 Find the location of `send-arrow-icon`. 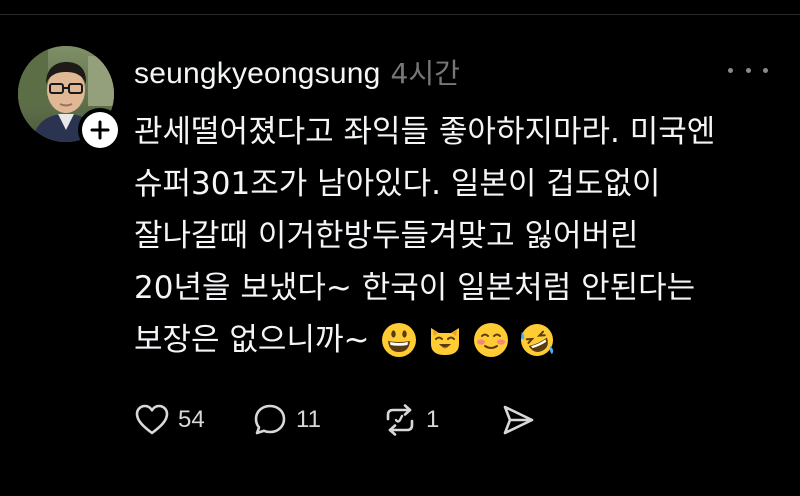

send-arrow-icon is located at coordinates (518, 420).